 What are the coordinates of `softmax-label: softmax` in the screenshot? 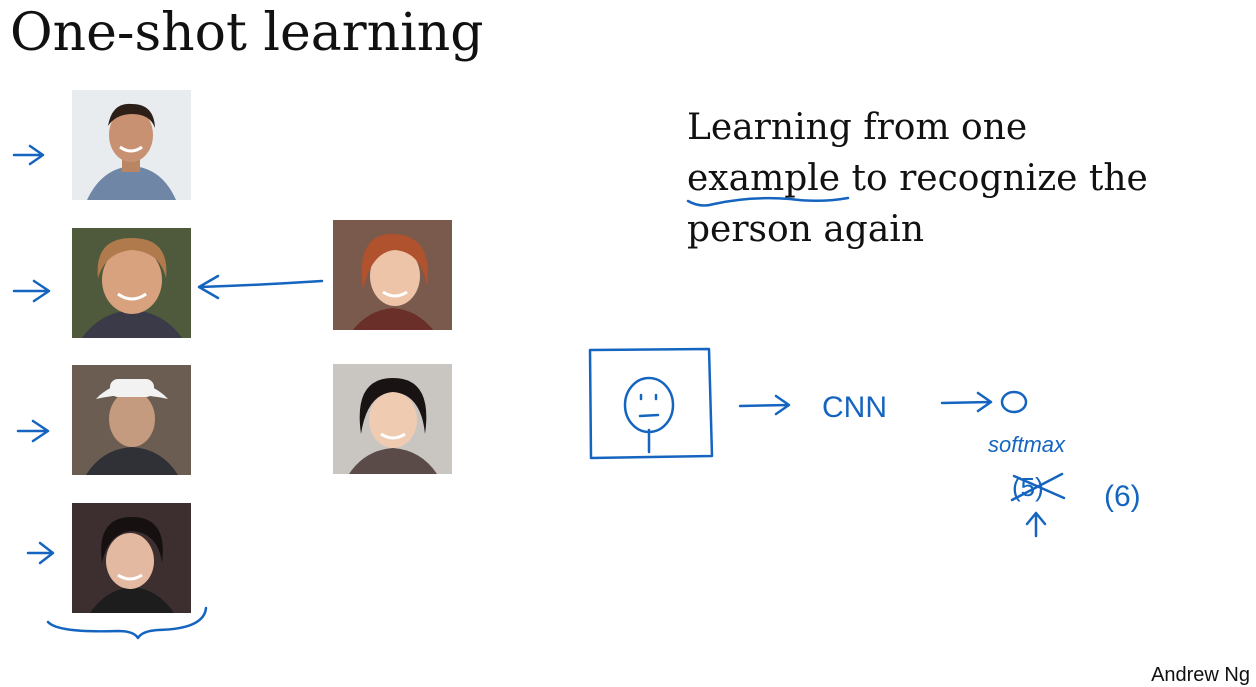 It's located at (1027, 444).